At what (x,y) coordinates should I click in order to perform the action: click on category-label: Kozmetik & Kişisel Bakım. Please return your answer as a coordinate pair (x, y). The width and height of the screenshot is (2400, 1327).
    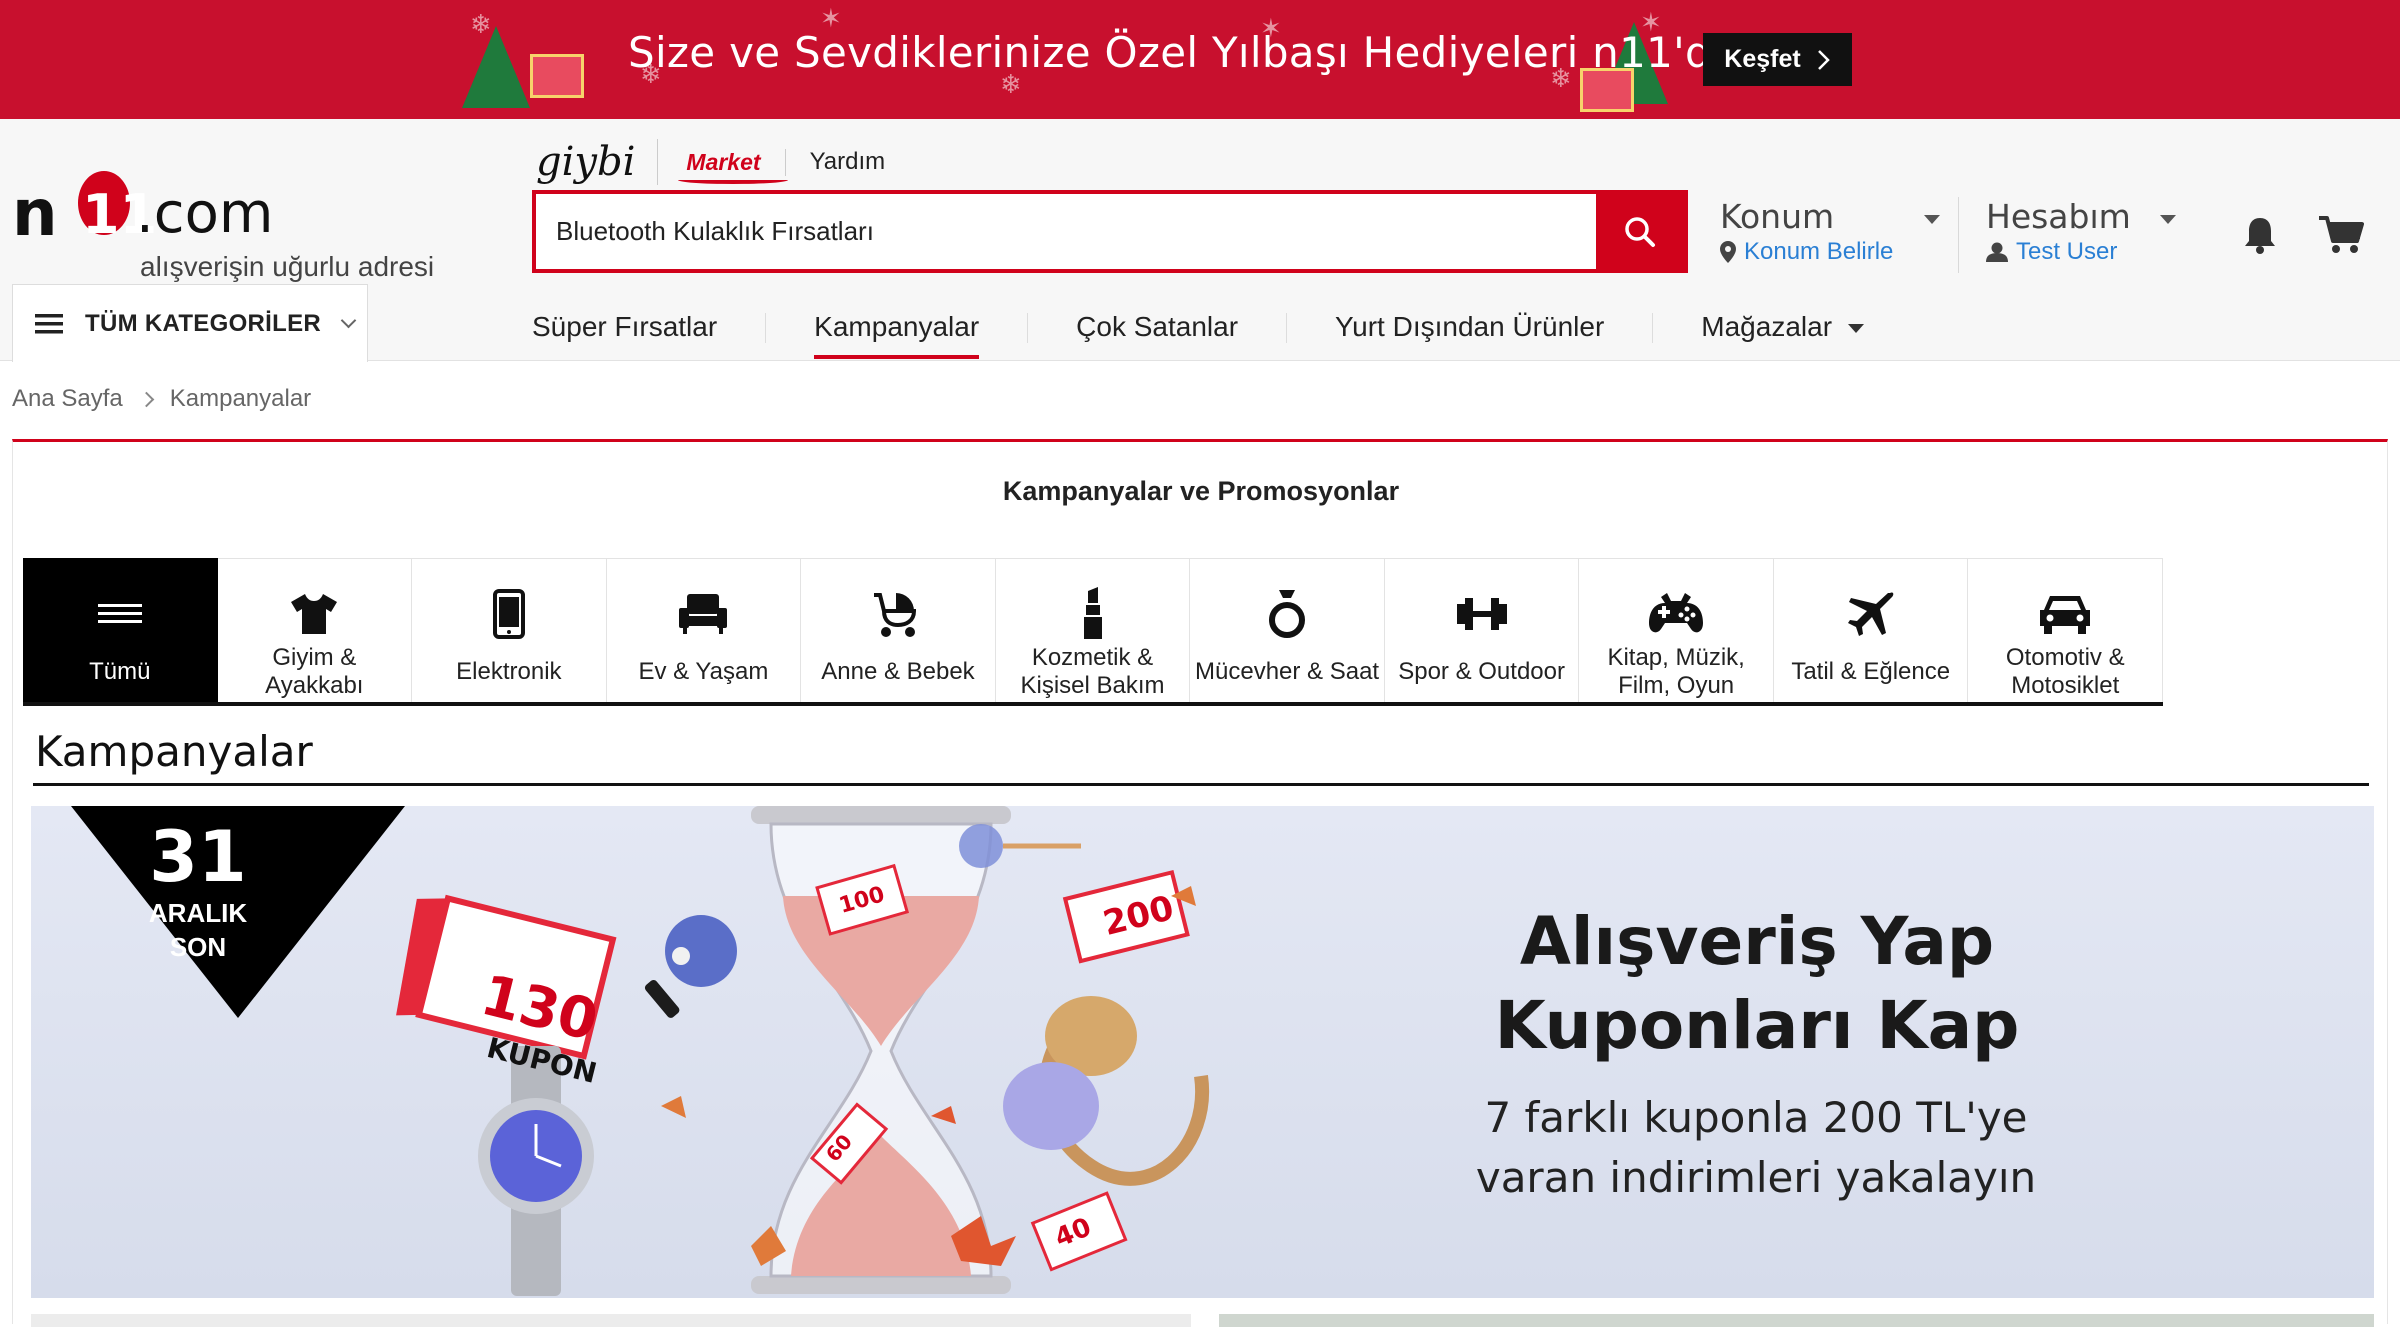
    Looking at the image, I should click on (1092, 671).